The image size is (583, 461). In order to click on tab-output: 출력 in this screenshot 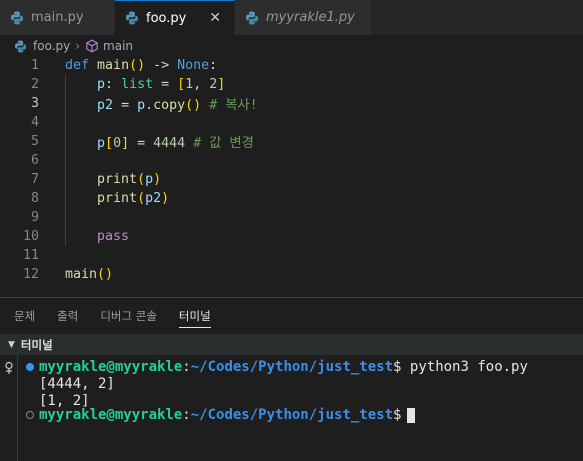, I will do `click(67, 316)`.